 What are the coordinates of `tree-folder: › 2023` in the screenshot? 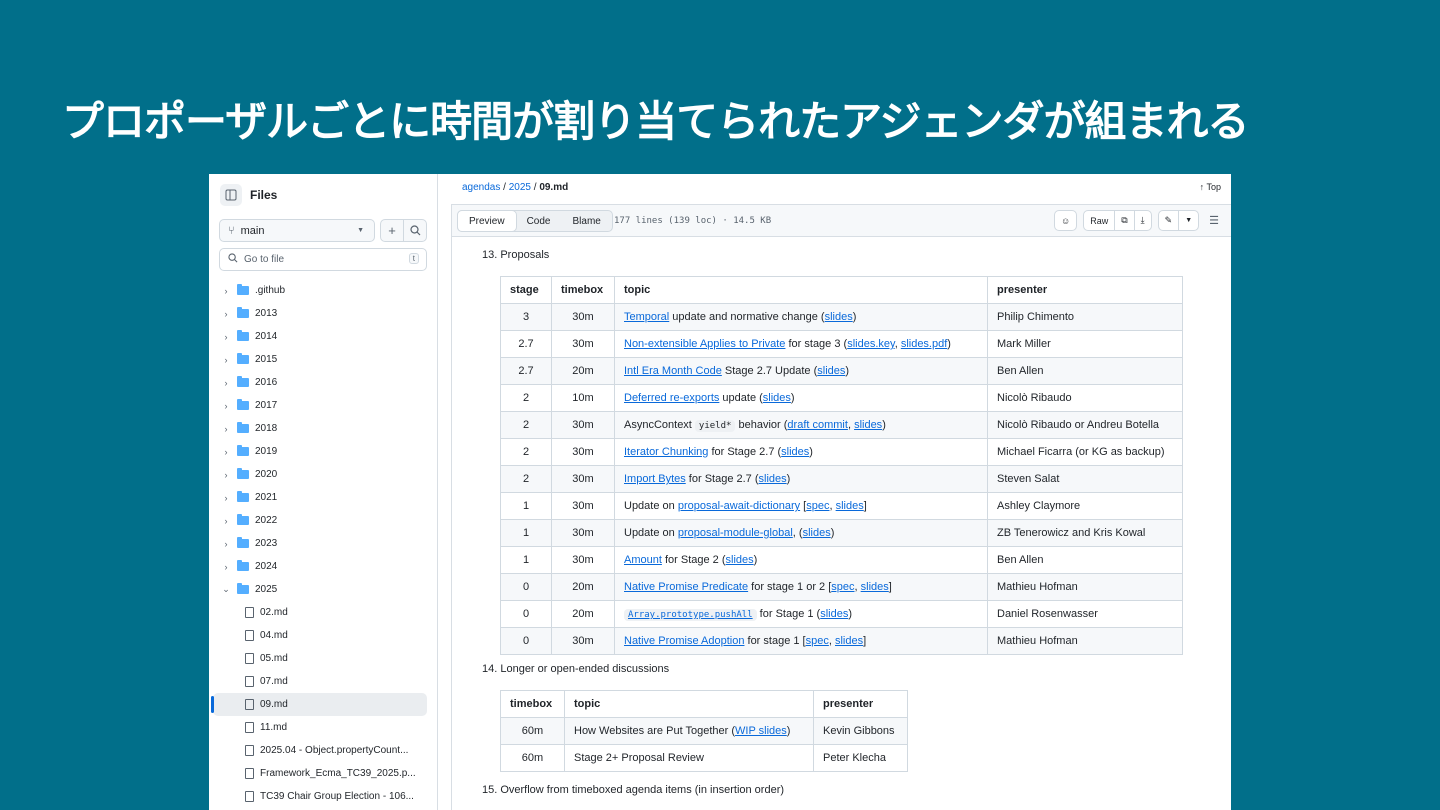 It's located at (320, 543).